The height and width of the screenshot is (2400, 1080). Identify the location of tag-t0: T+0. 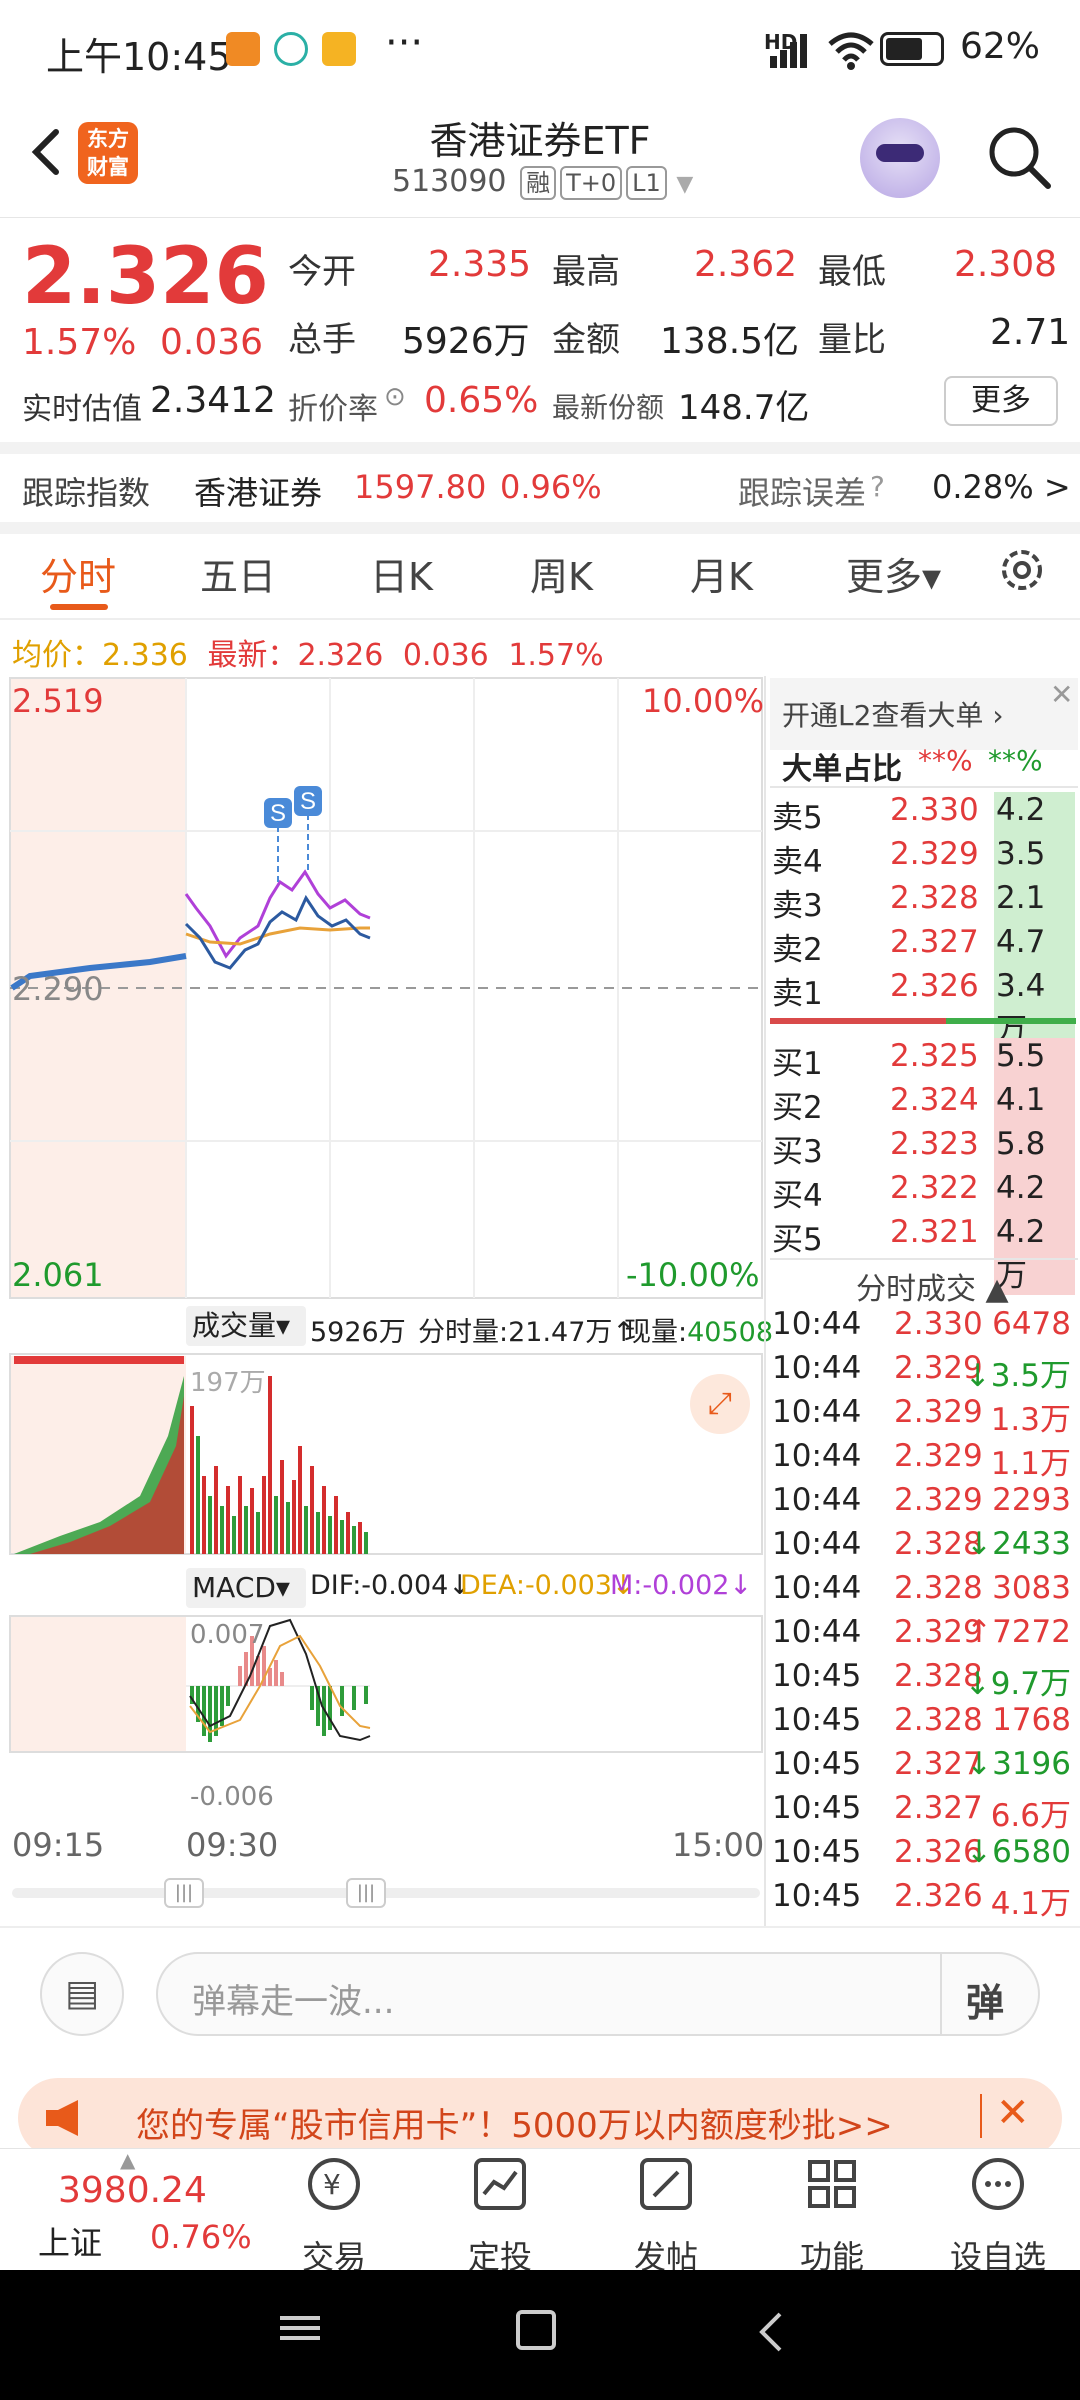
(591, 183).